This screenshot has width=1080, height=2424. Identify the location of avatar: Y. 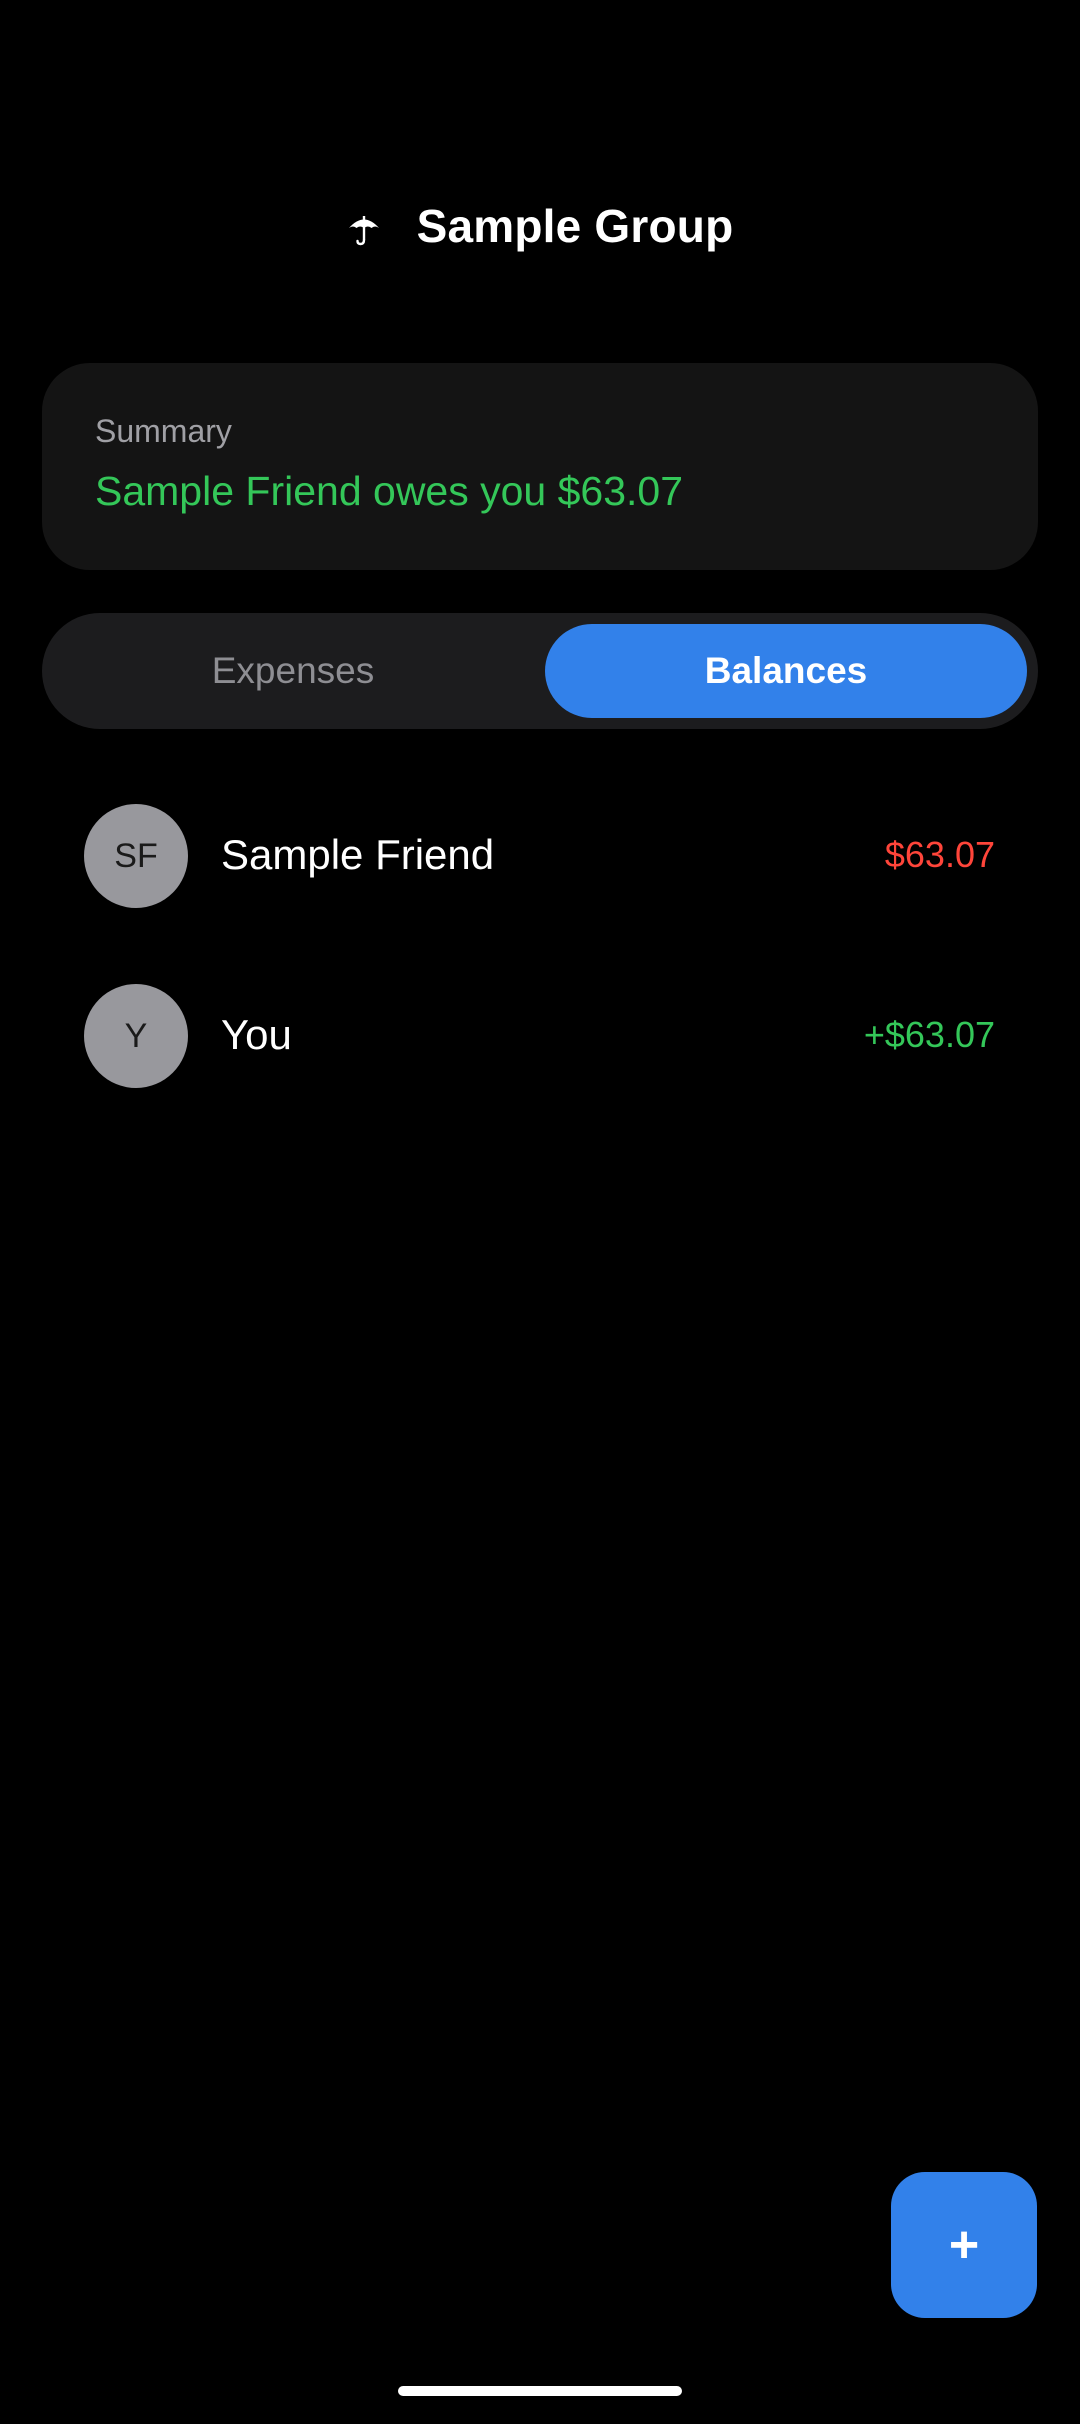
(136, 1036).